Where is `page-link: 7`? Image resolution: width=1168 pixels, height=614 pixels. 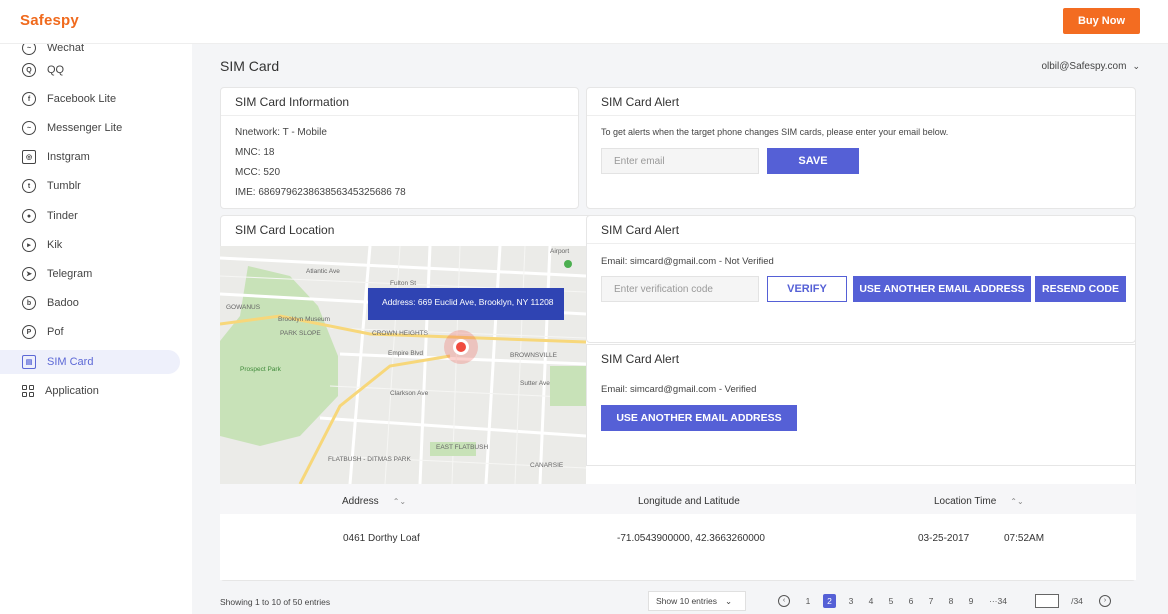 page-link: 7 is located at coordinates (931, 601).